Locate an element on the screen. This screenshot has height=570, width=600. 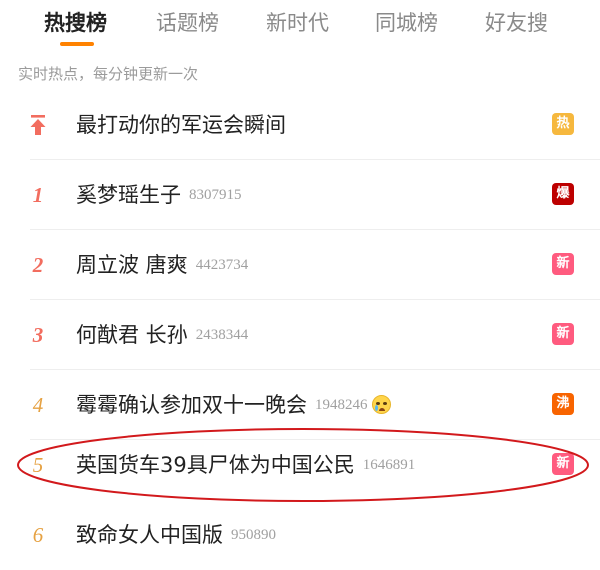
item-title-wrap: 霉霉确认参加双十一晚会 1948246 is located at coordinates (233, 405).